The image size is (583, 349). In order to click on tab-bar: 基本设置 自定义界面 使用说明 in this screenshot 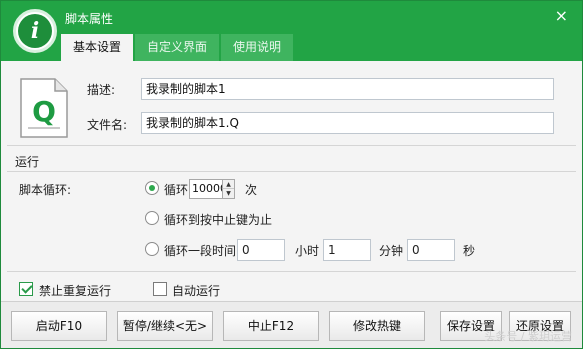, I will do `click(178, 47)`.